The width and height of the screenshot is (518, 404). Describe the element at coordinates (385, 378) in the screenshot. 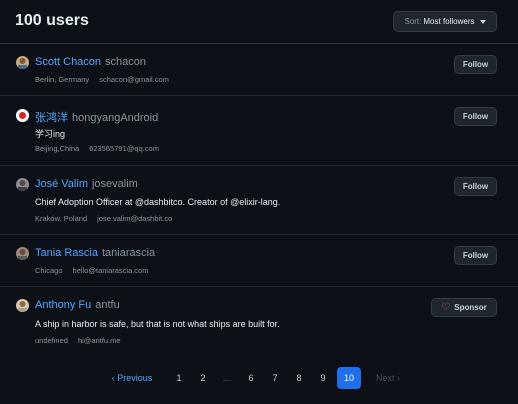

I see `next-label: Next` at that location.